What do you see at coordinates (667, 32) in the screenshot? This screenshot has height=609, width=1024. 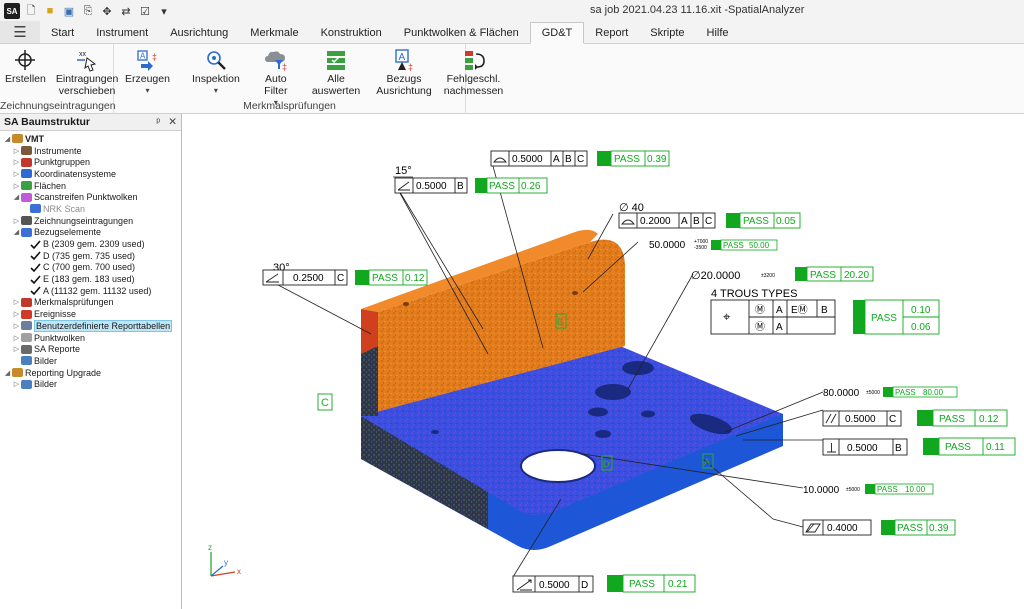 I see `tab-skripte: Skripte` at bounding box center [667, 32].